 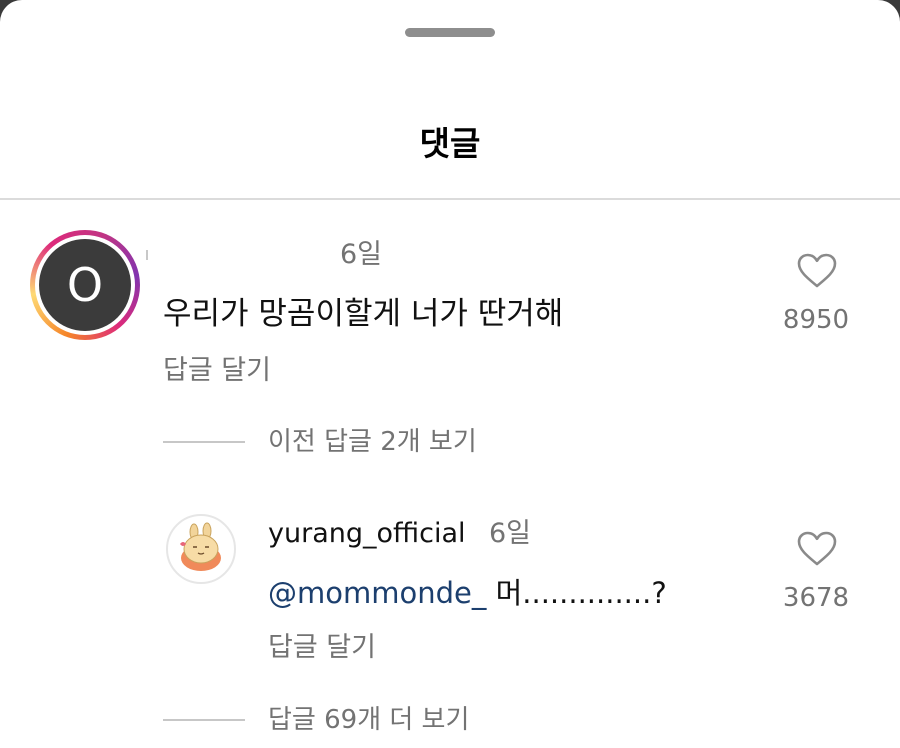 What do you see at coordinates (368, 720) in the screenshot?
I see `view-more-replies: 답글 69개 더 보기` at bounding box center [368, 720].